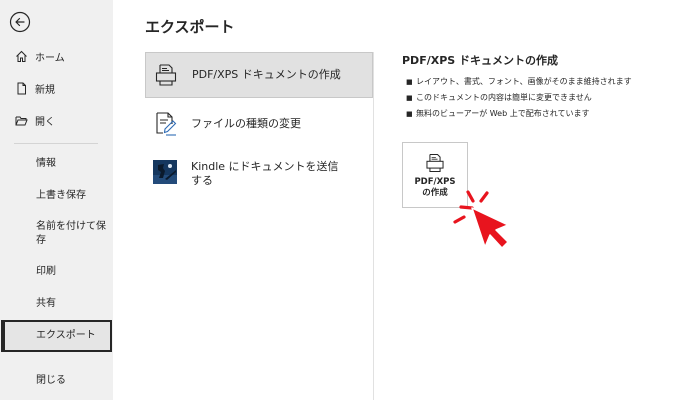  I want to click on sidebar-item-open: 開く, so click(56, 120).